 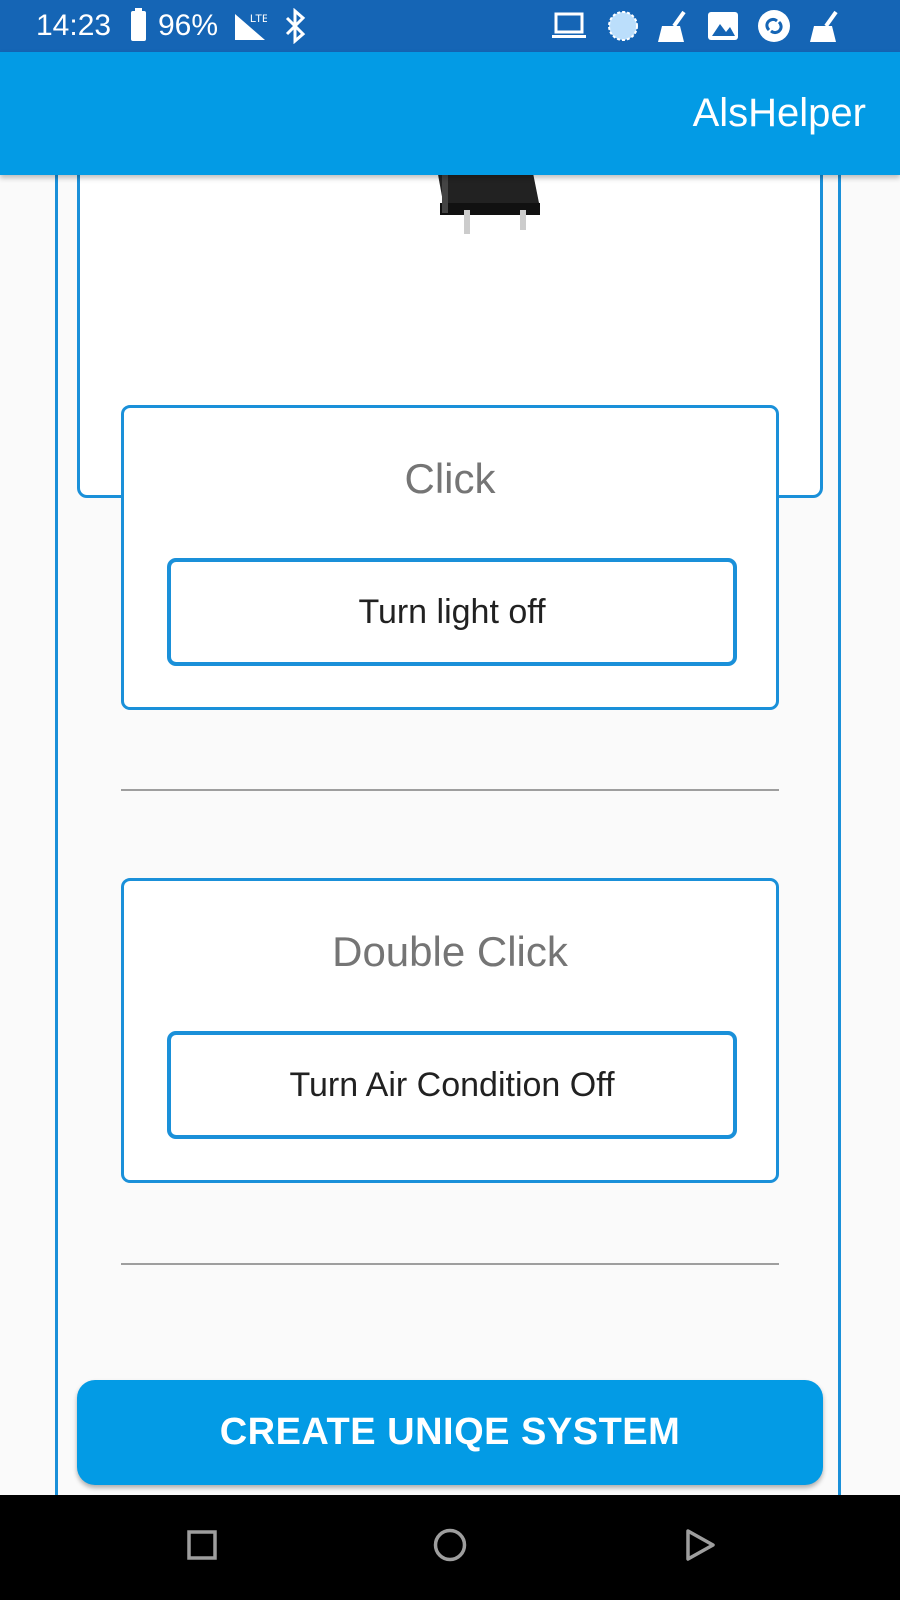 I want to click on click-action-card: Click Turn light off, so click(x=450, y=557).